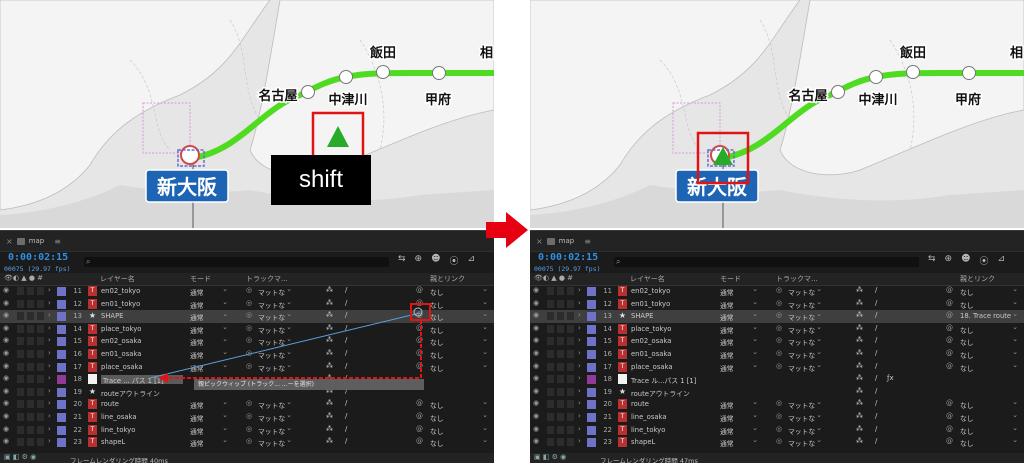  I want to click on graph-editor-icon: ⊿, so click(1002, 260).